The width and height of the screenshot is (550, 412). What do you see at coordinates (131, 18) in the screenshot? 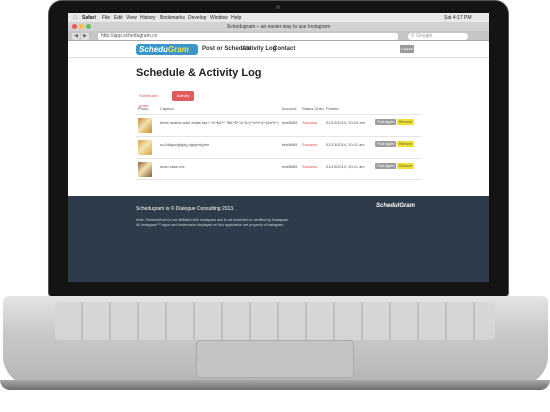
I see `menu-view: View` at bounding box center [131, 18].